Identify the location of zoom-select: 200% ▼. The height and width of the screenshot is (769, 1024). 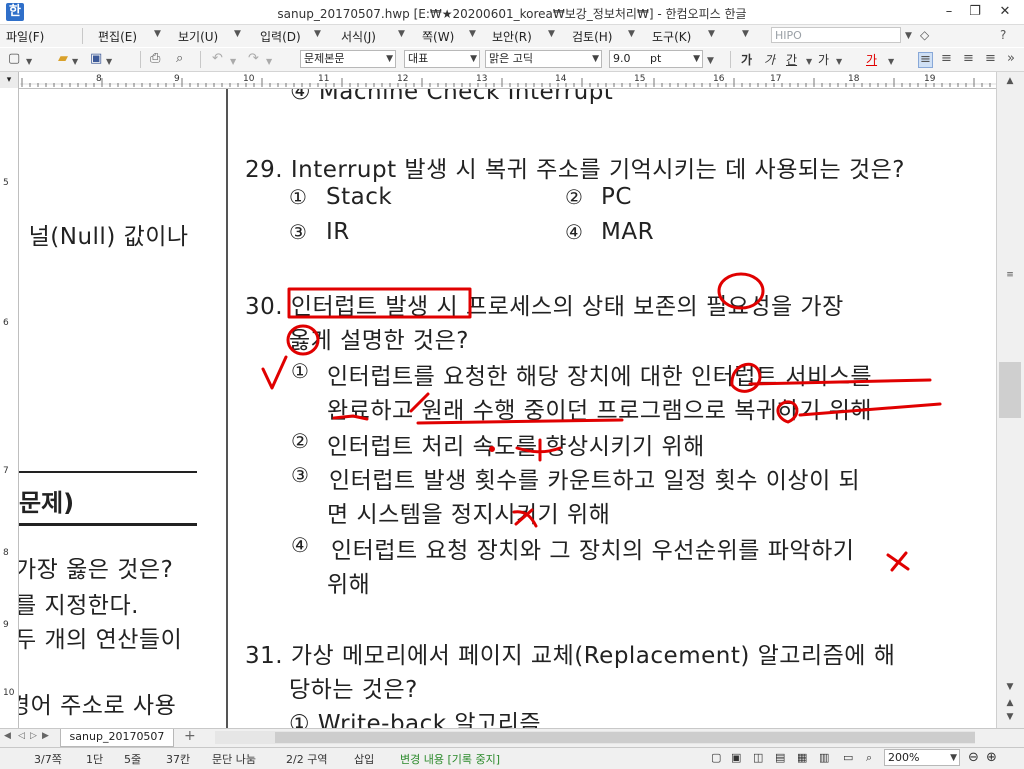
(922, 757).